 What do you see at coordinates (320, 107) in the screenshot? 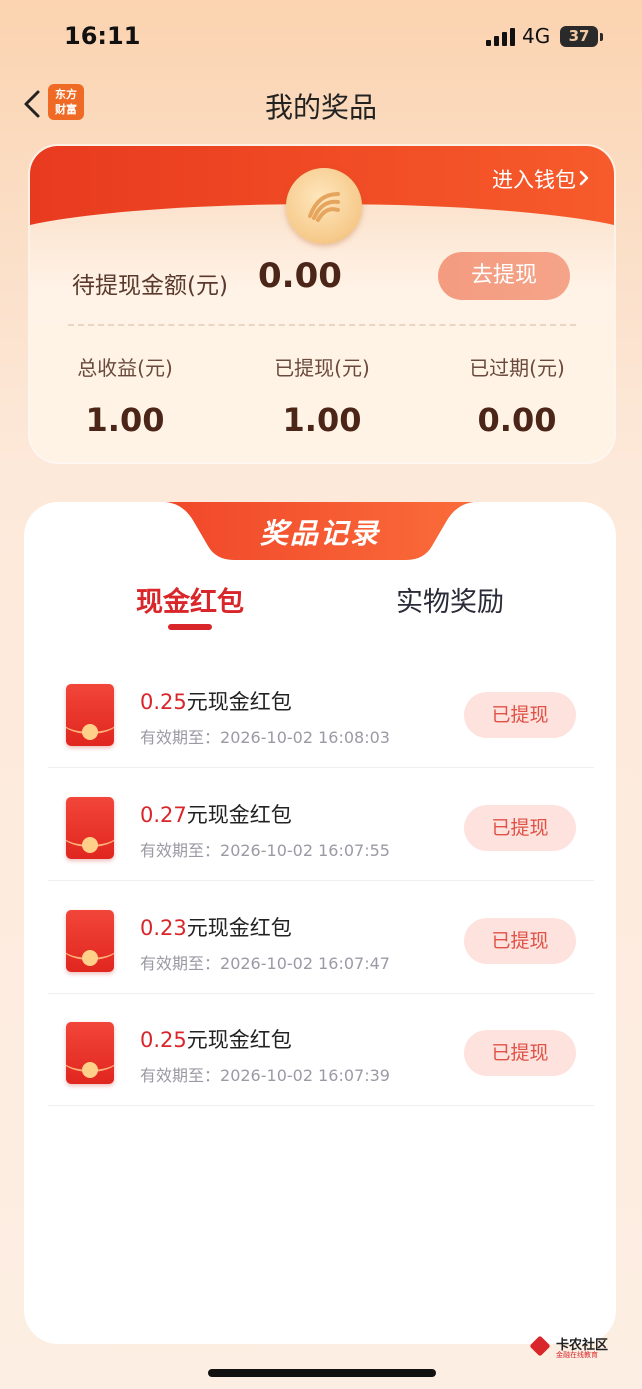
I see `page-title: 我的奖品` at bounding box center [320, 107].